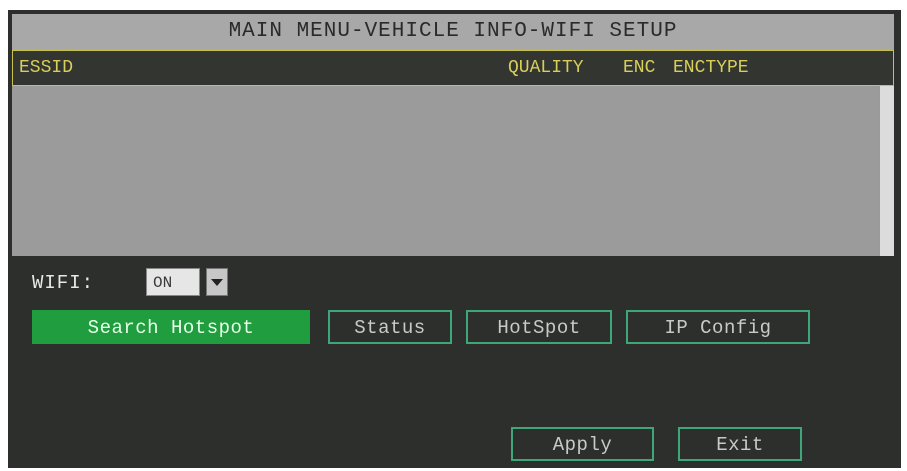 The width and height of the screenshot is (907, 471). I want to click on ip-config-button: IP Config, so click(718, 327).